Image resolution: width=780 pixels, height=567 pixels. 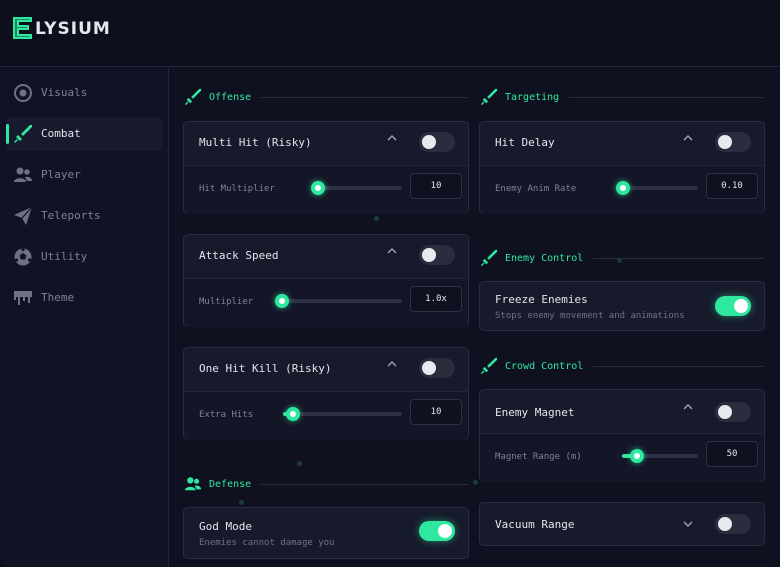 I want to click on section-enemy-control: Enemy Control, so click(x=622, y=258).